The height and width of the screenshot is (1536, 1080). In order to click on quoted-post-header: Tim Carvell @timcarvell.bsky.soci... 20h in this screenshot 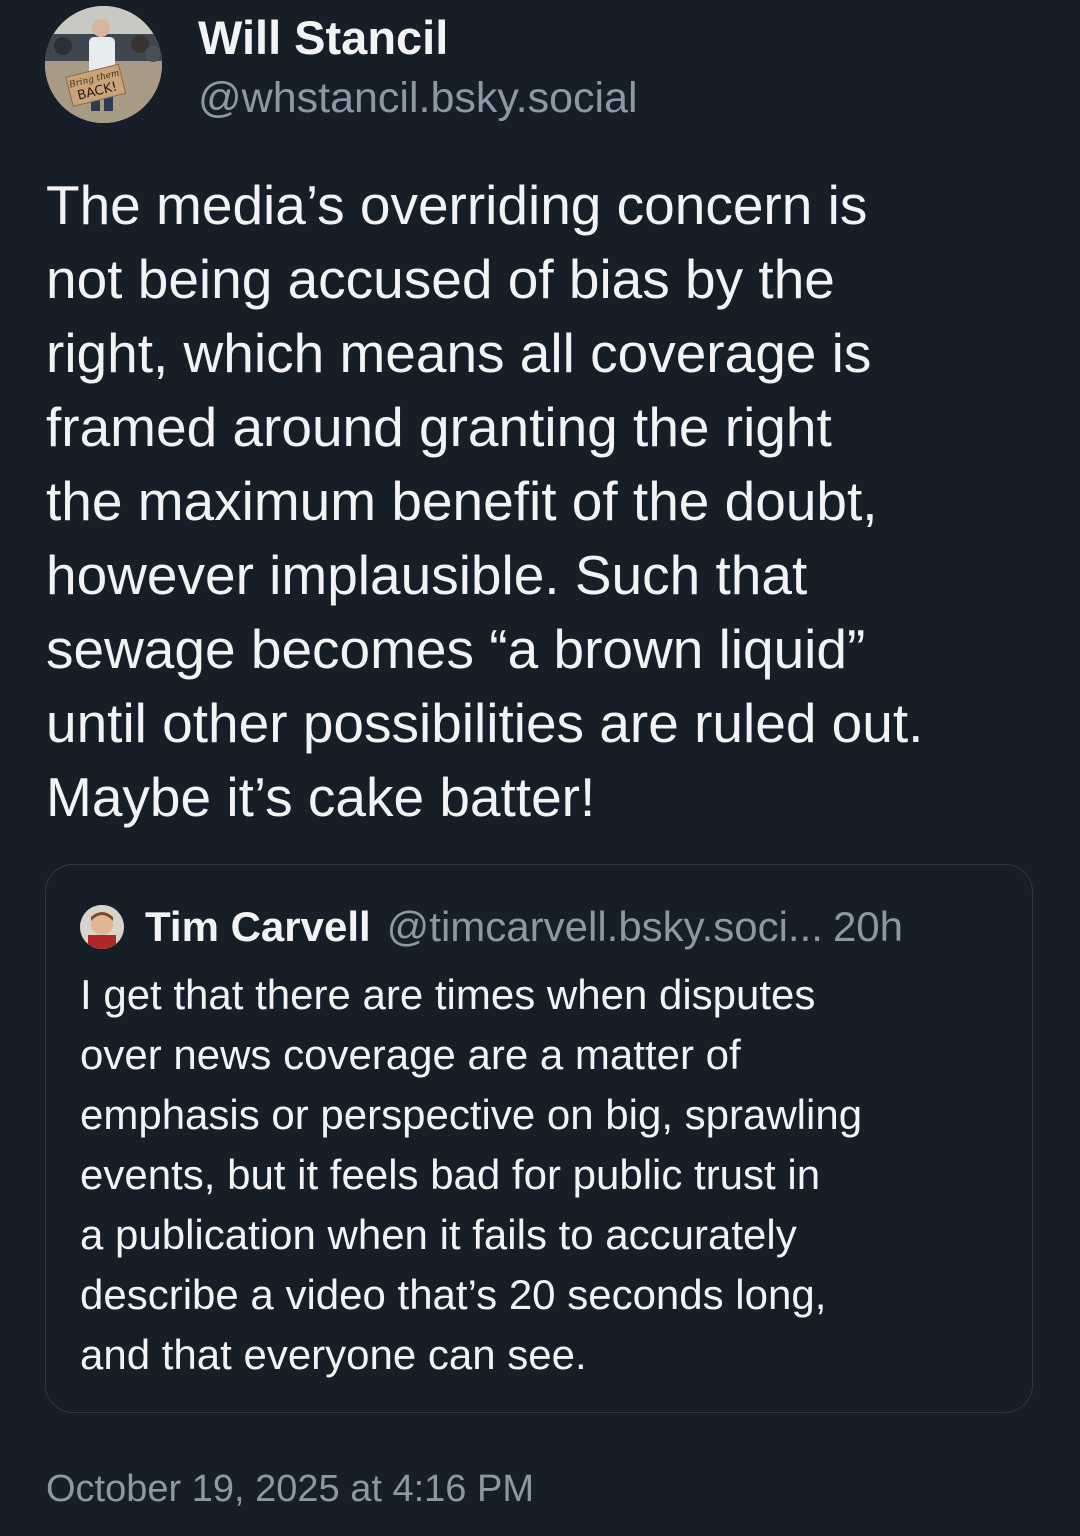, I will do `click(545, 927)`.